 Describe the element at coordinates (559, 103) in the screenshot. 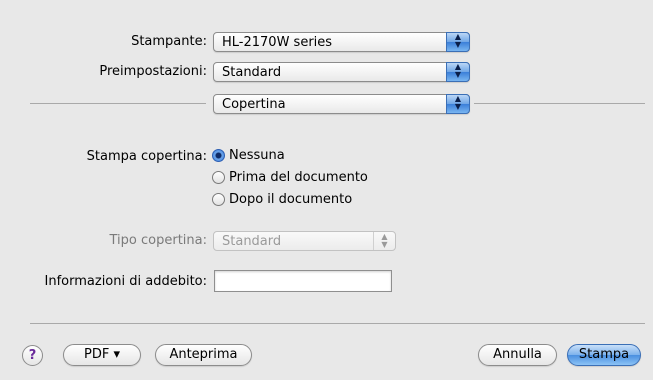

I see `separator-right` at that location.